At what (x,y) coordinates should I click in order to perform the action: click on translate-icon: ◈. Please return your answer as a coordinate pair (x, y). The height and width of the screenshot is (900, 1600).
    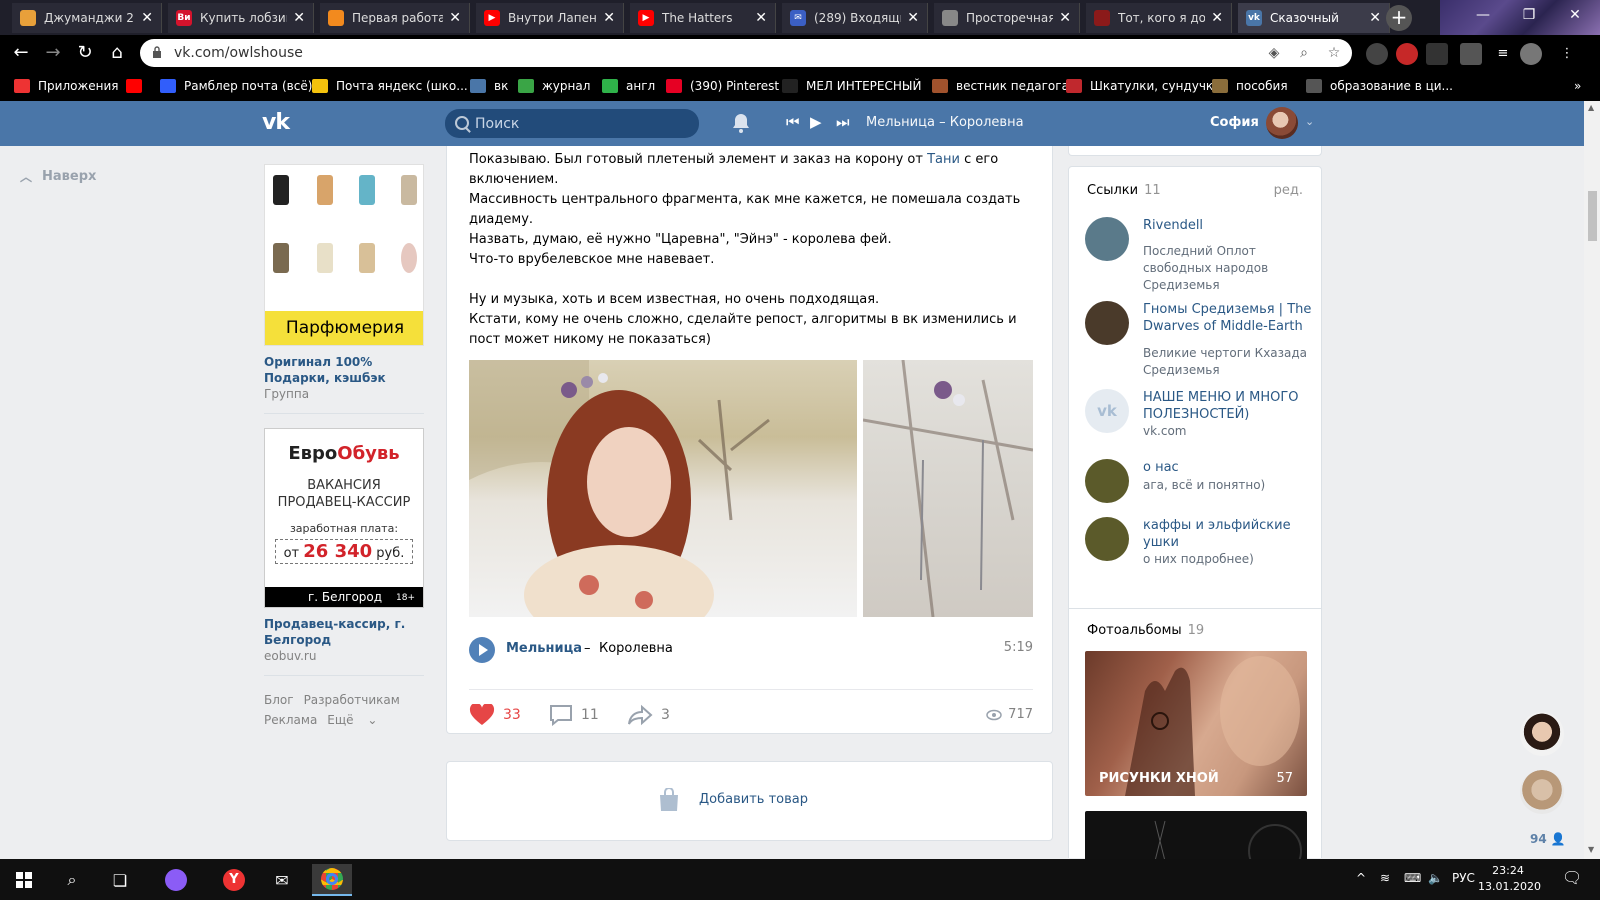
    Looking at the image, I should click on (1274, 53).